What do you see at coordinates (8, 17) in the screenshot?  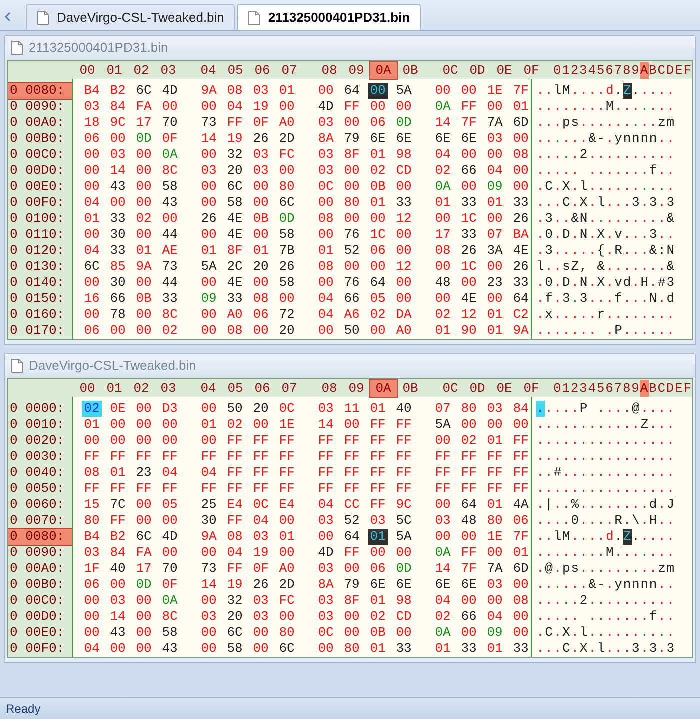 I see `scroll-left-icon` at bounding box center [8, 17].